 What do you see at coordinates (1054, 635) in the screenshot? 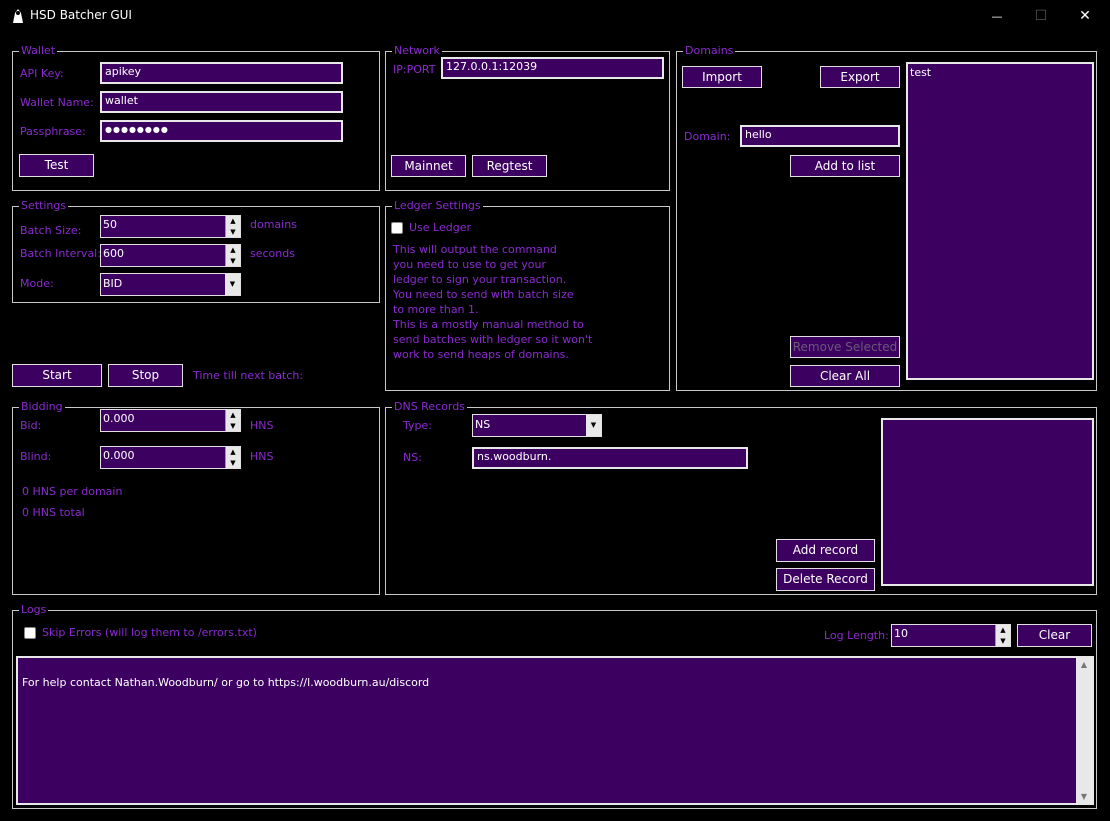
I see `clear-log-button: Clear` at bounding box center [1054, 635].